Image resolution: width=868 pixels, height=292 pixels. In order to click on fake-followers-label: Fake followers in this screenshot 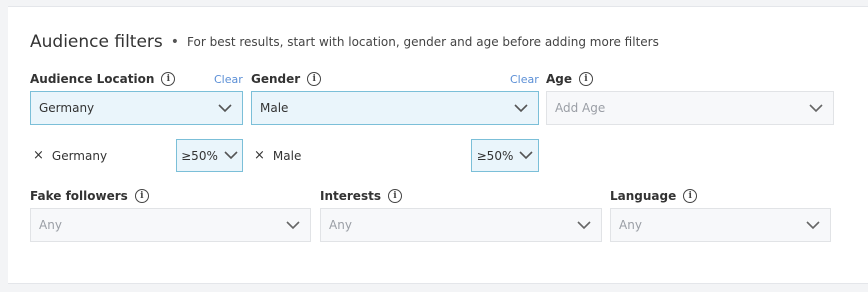, I will do `click(79, 196)`.